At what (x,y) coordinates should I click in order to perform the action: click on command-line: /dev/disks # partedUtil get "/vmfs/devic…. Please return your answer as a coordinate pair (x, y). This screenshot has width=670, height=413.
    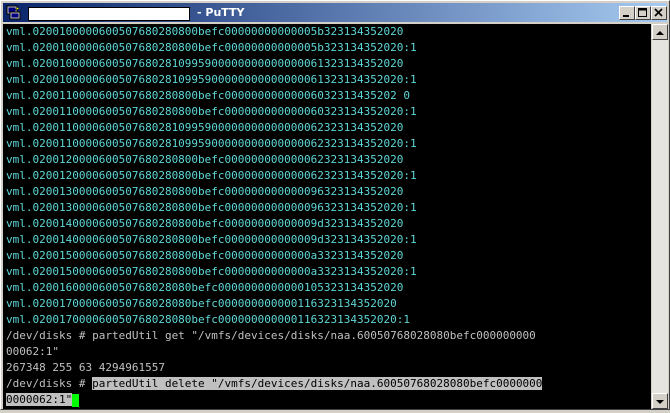
    Looking at the image, I should click on (271, 335).